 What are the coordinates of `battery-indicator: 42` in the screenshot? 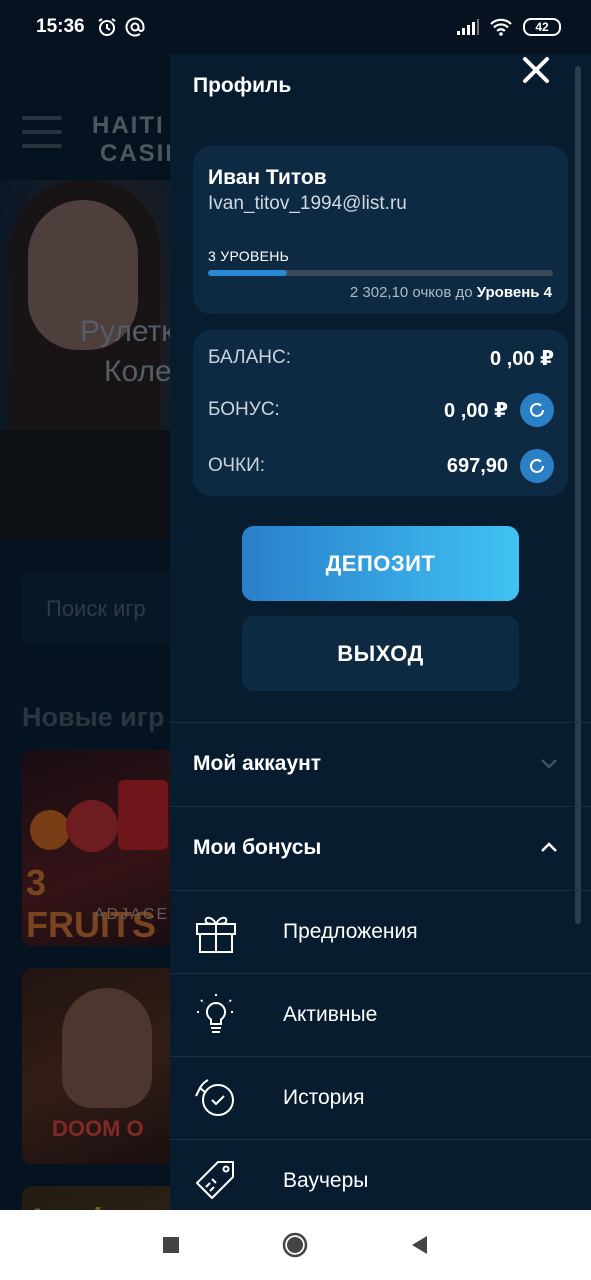 It's located at (542, 27).